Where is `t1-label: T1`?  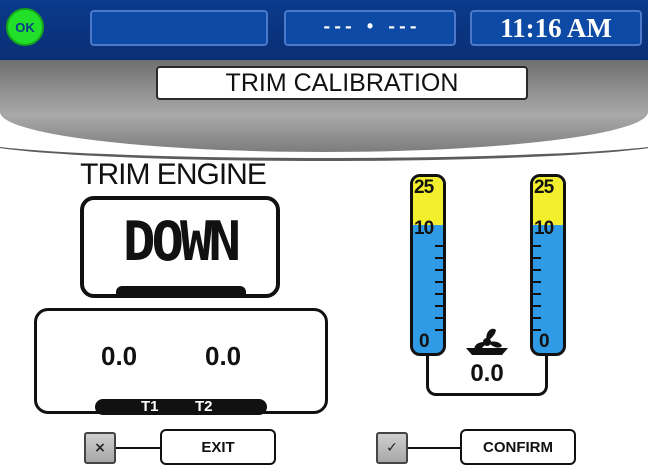
t1-label: T1 is located at coordinates (150, 406).